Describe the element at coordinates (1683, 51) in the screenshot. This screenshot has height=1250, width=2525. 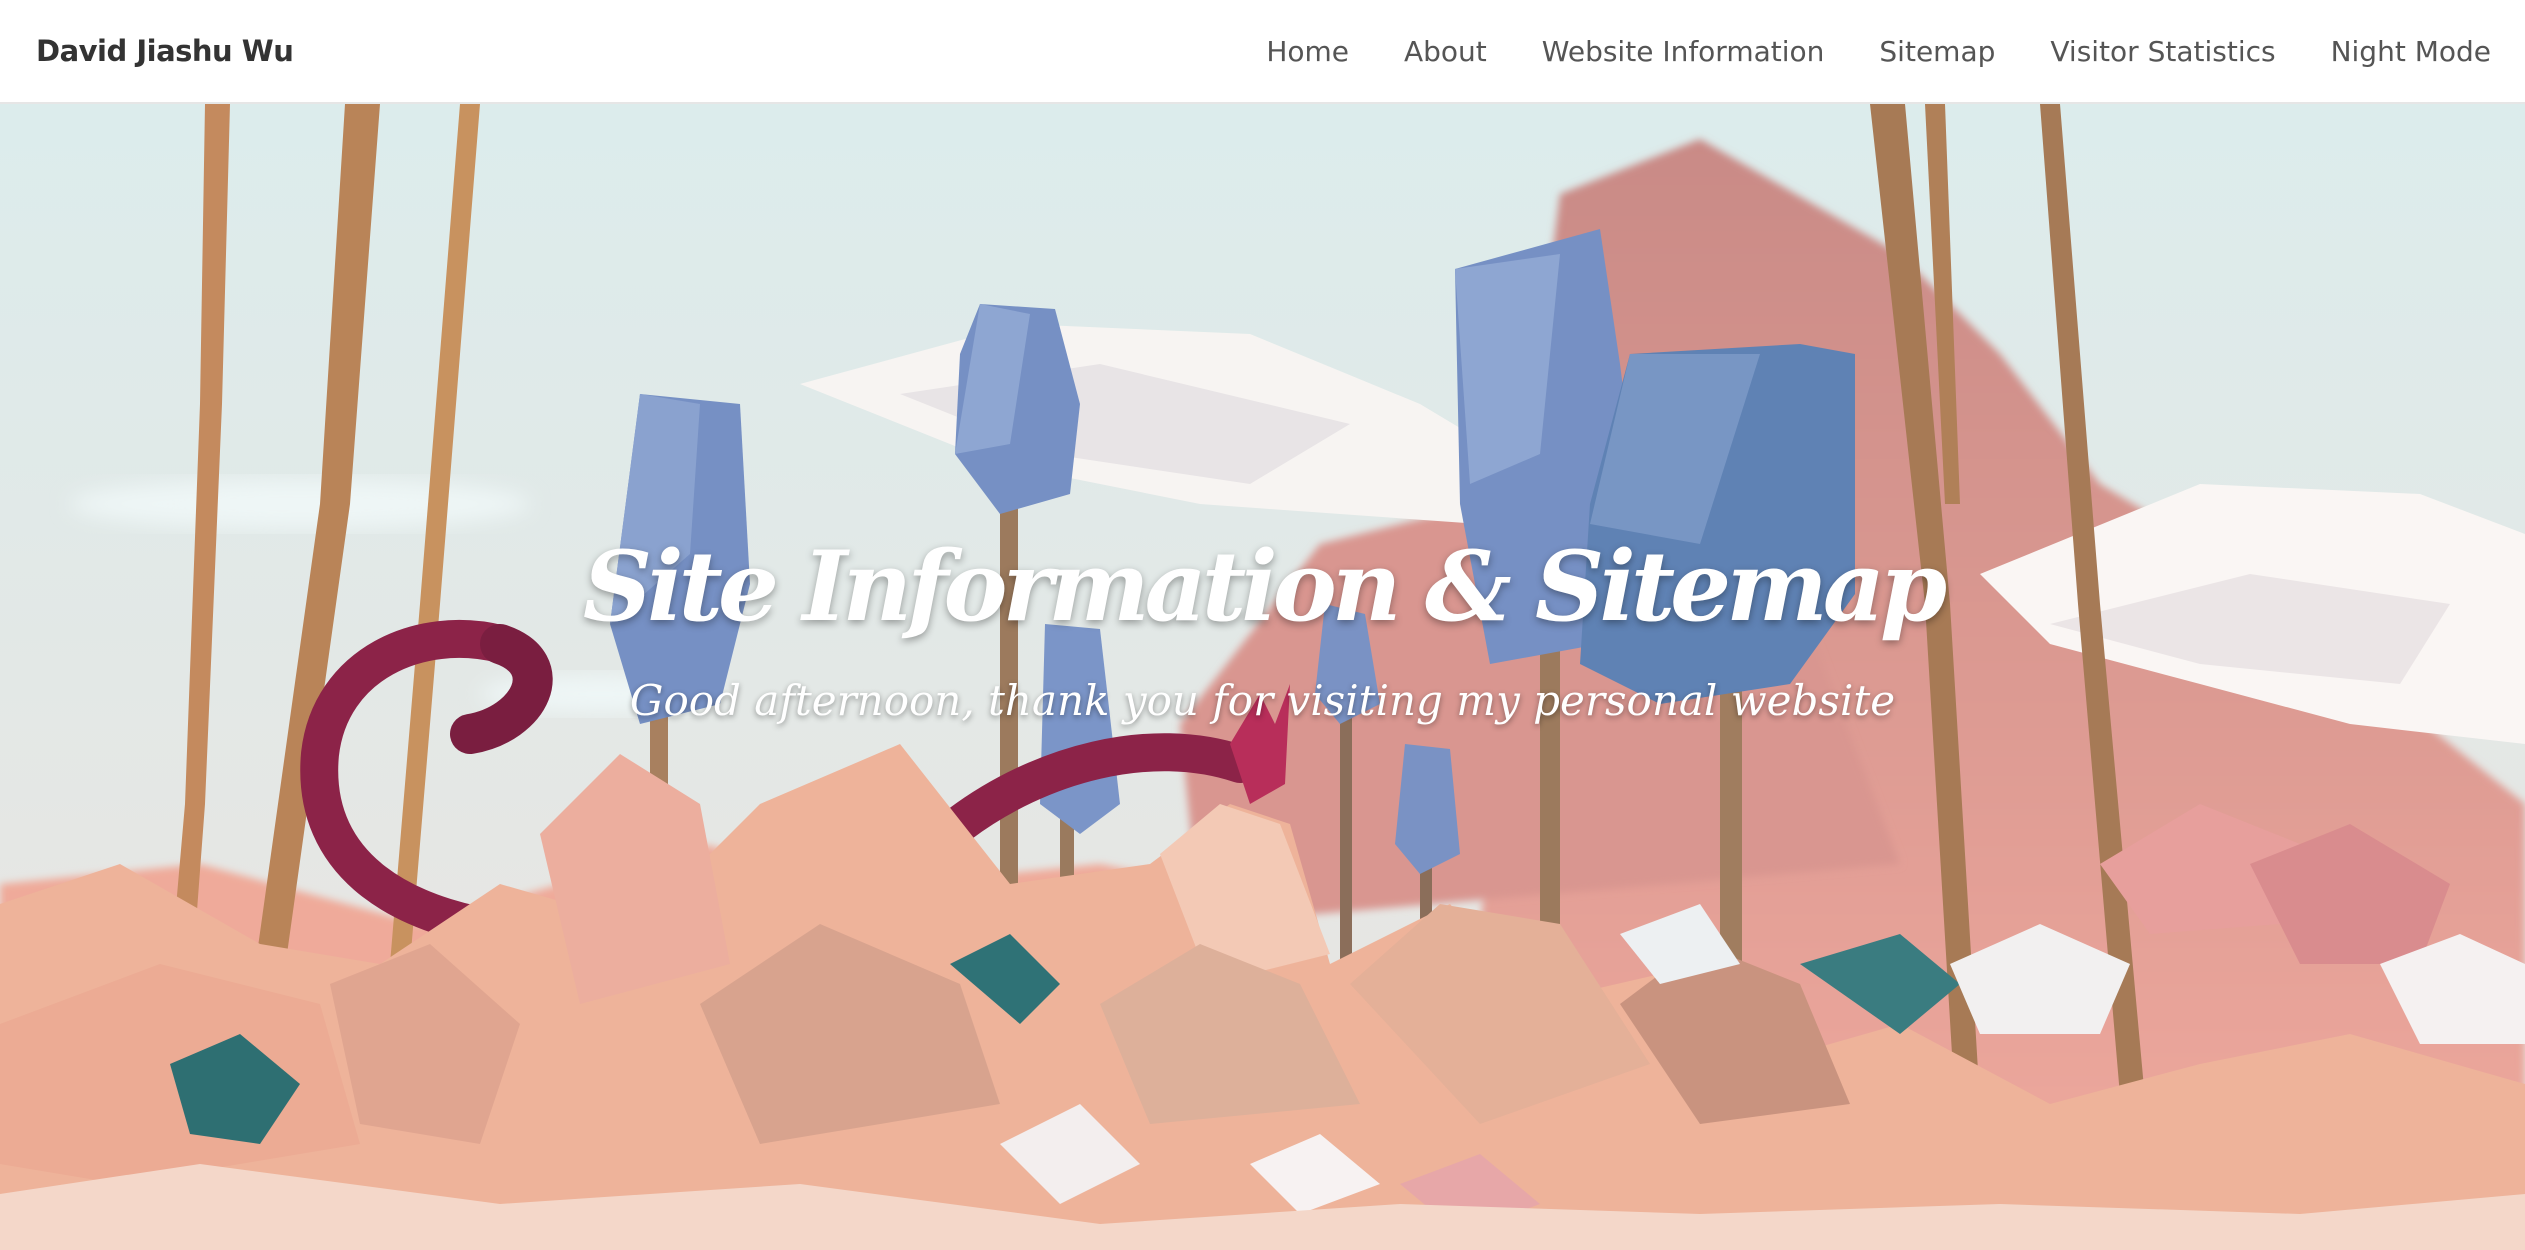
I see `nav-link-website-information: Website Information` at that location.